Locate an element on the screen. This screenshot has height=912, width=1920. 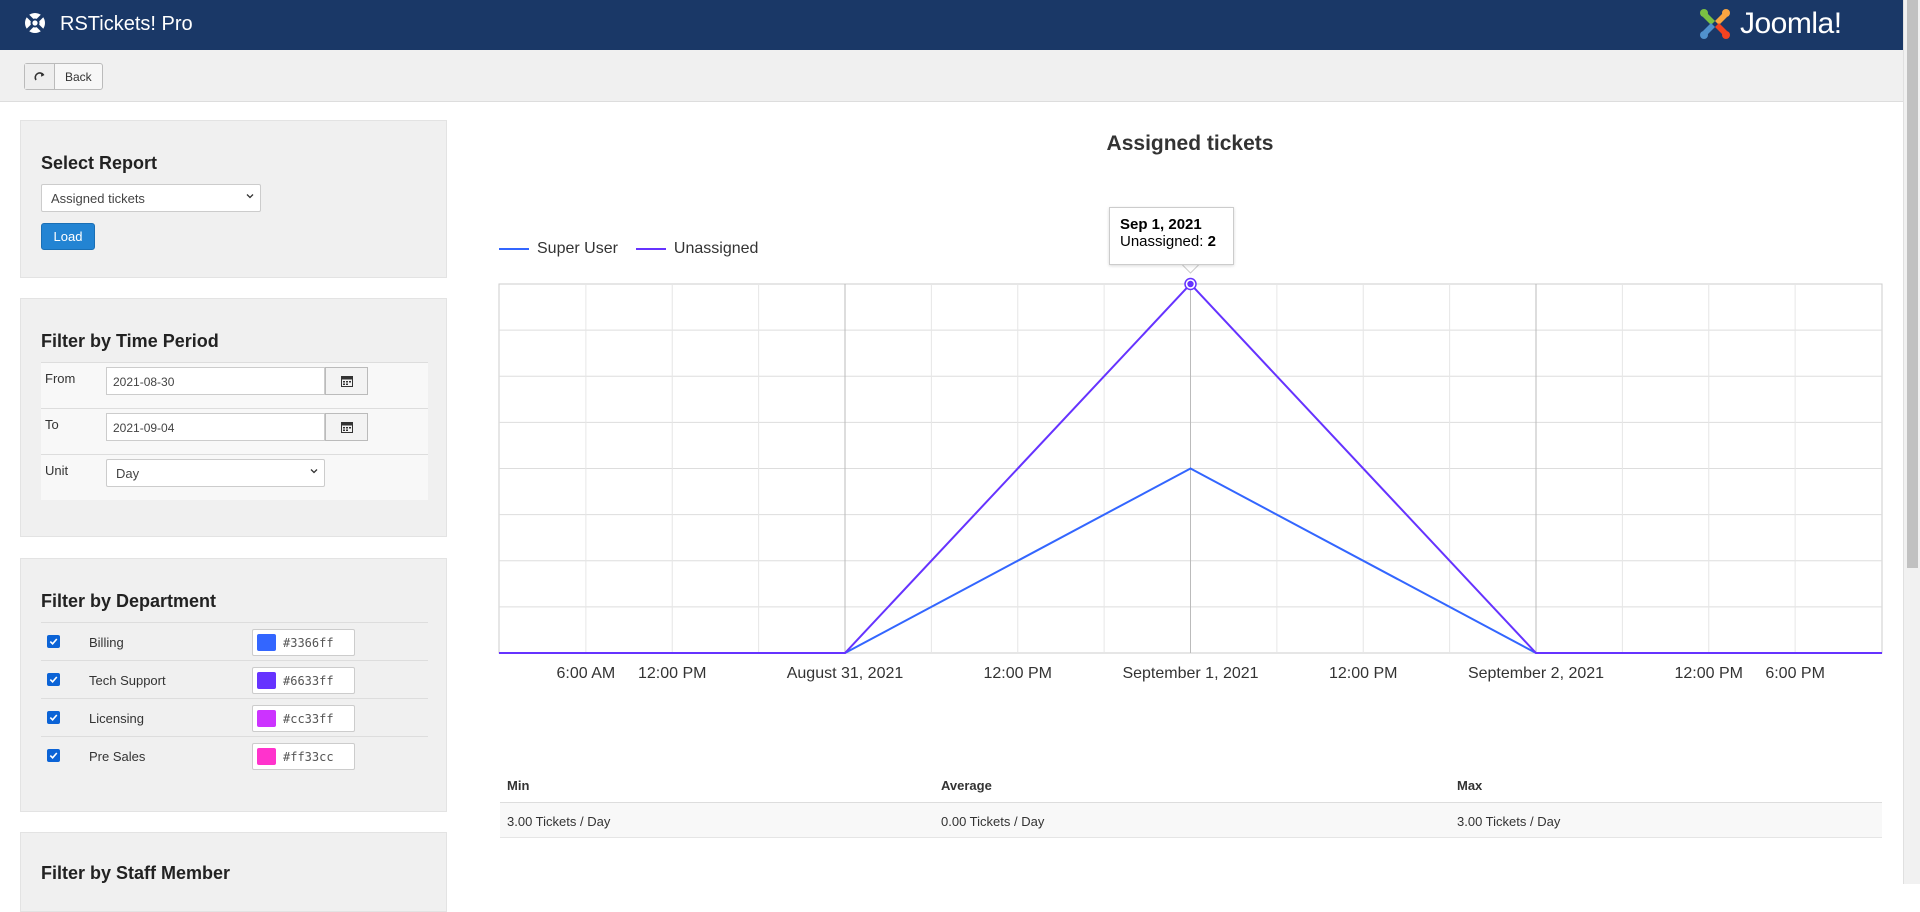
stats-header-min: Min is located at coordinates (518, 785).